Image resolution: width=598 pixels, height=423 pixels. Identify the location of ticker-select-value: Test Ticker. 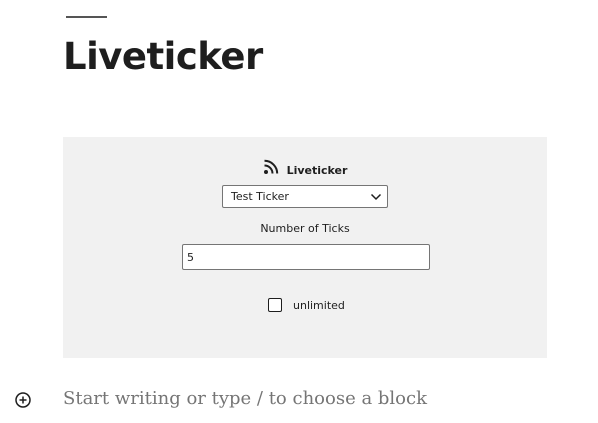
(260, 196).